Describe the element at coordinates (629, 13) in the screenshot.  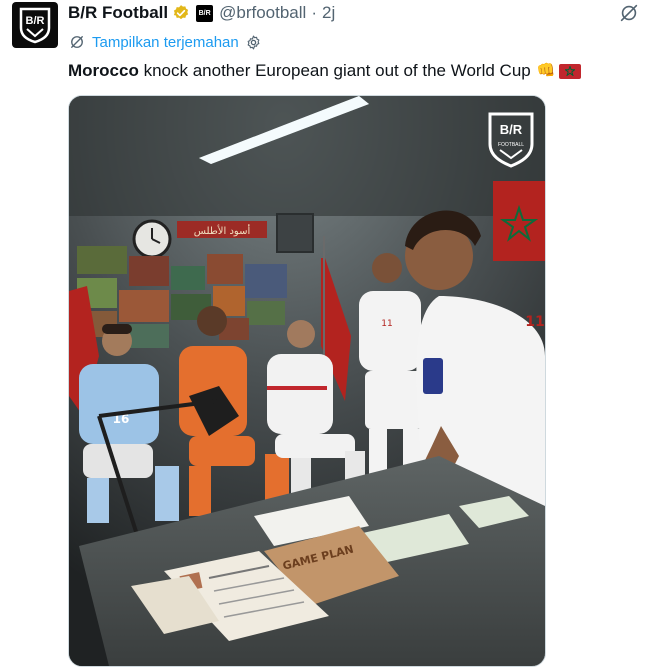
I see `grok-menu-icon` at that location.